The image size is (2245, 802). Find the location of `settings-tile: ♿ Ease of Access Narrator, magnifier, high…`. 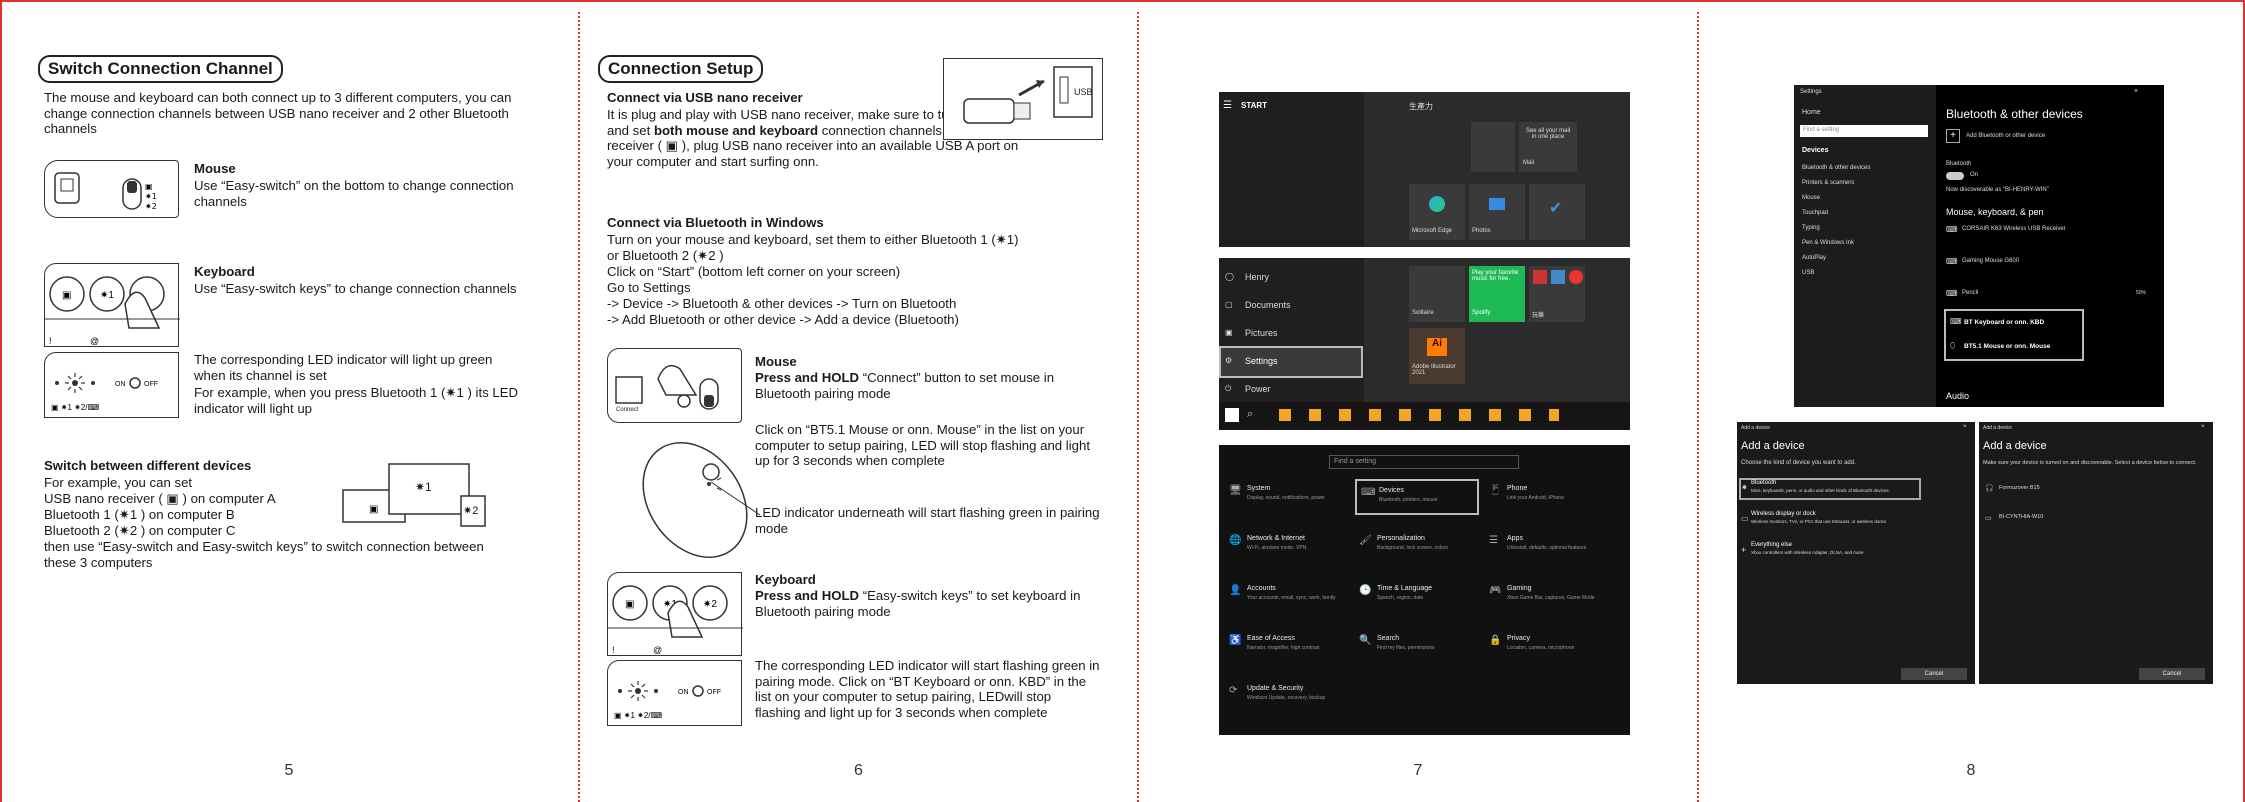

settings-tile: ♿ Ease of Access Narrator, magnifier, high… is located at coordinates (1287, 647).